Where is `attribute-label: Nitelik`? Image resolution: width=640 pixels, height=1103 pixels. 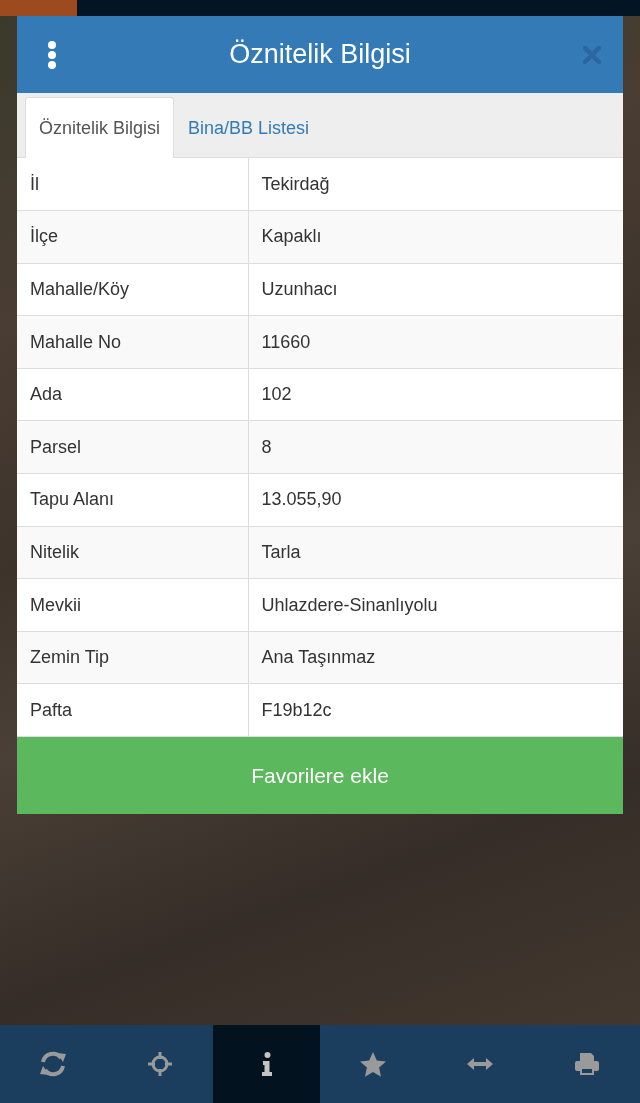 attribute-label: Nitelik is located at coordinates (132, 552).